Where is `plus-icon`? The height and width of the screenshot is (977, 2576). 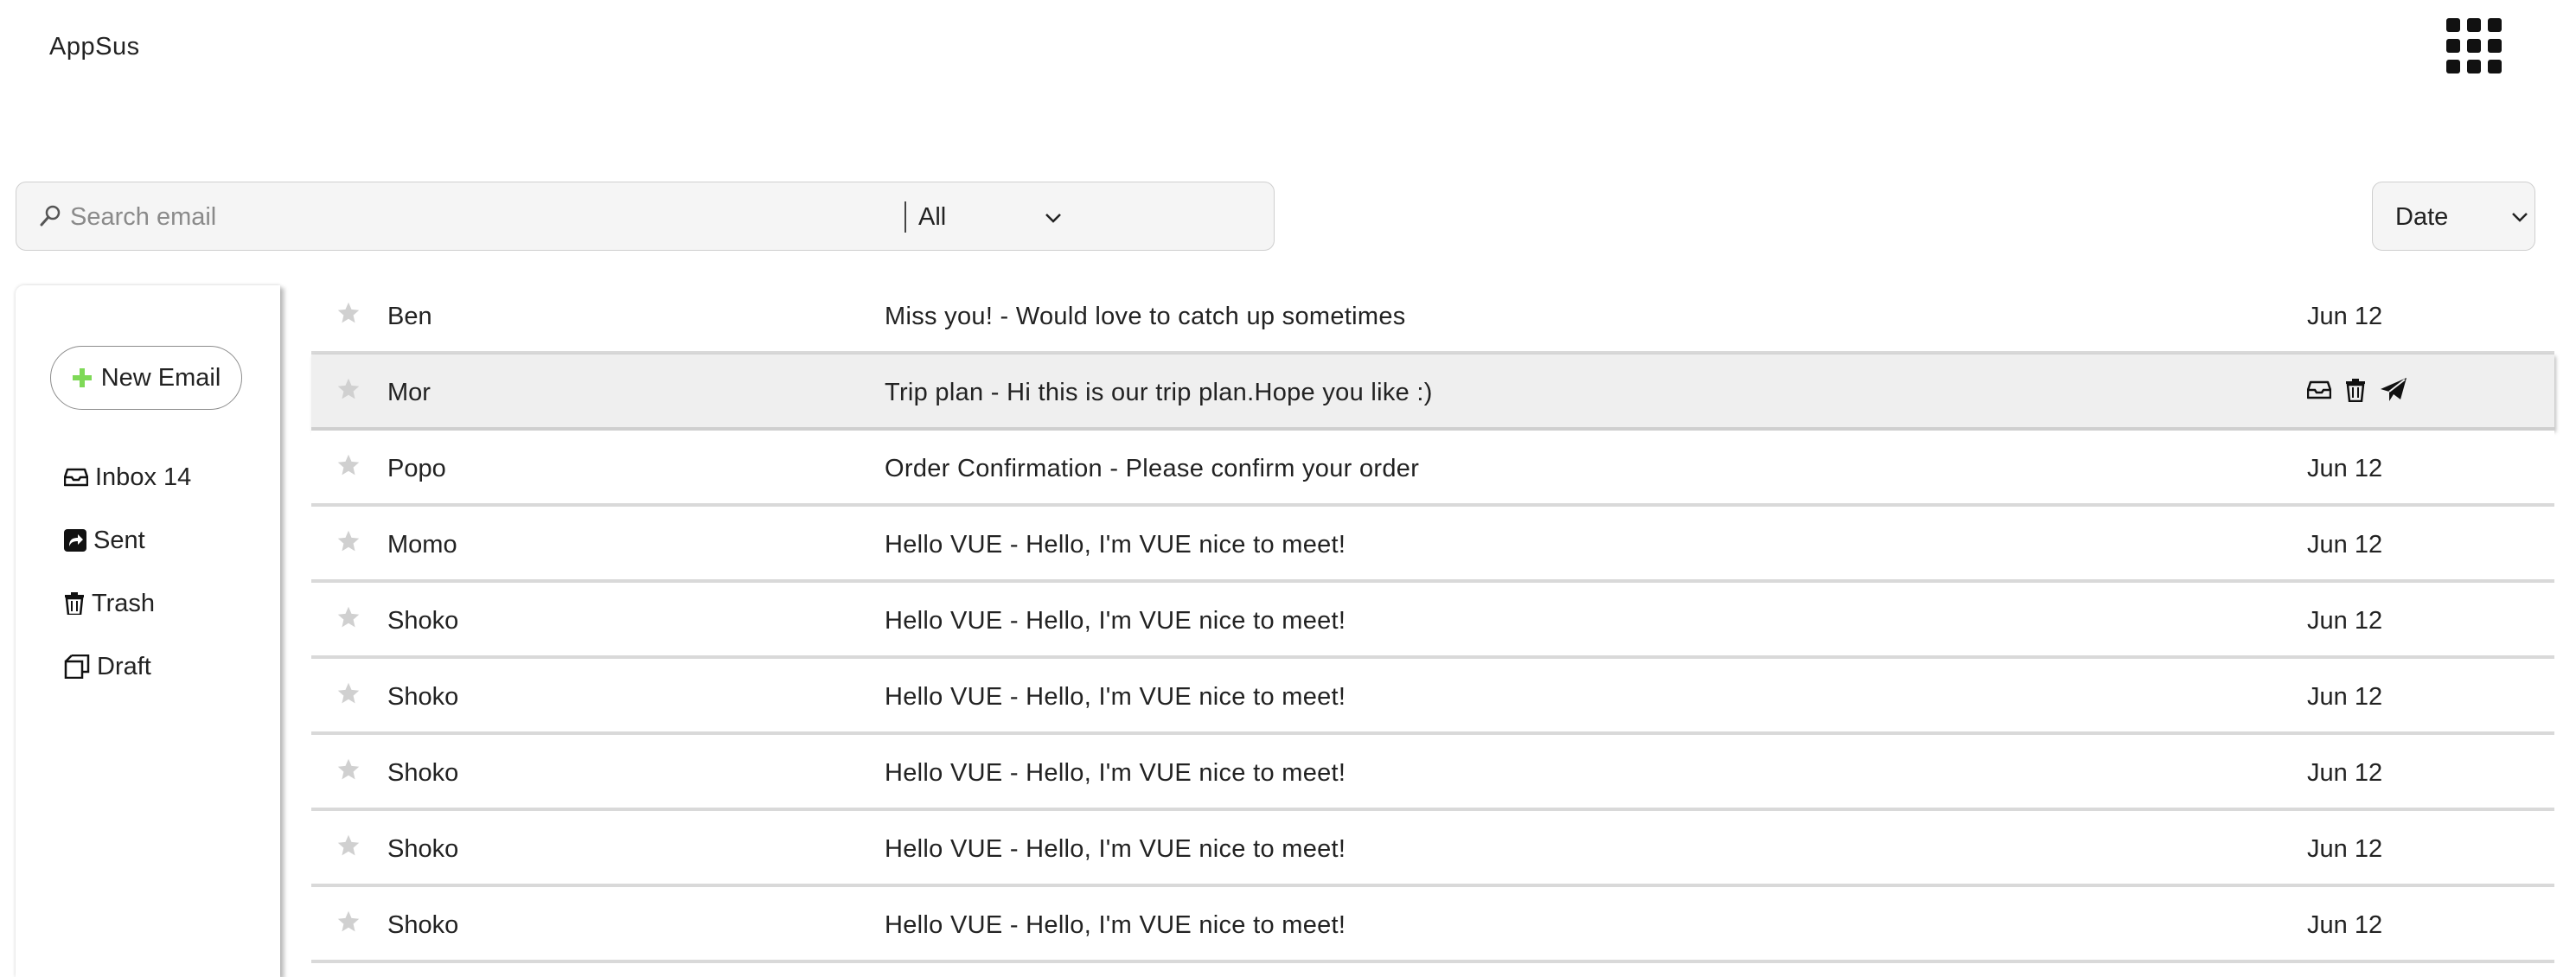
plus-icon is located at coordinates (82, 377).